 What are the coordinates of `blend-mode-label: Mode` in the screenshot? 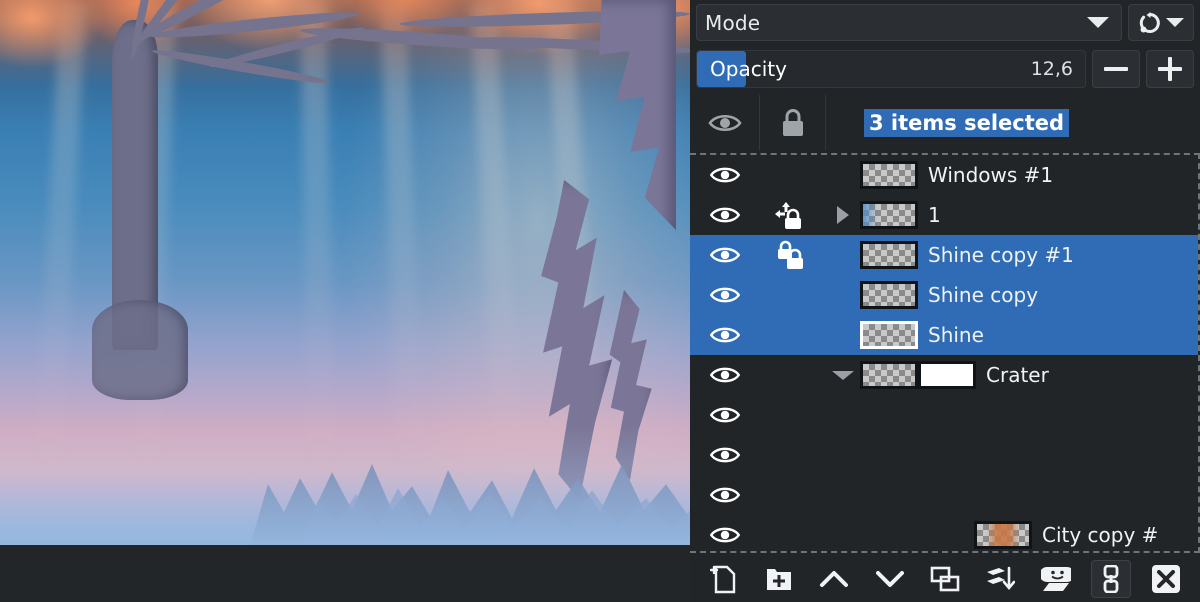 It's located at (733, 22).